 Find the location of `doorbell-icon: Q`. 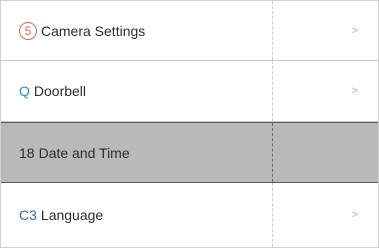

doorbell-icon: Q is located at coordinates (24, 91).